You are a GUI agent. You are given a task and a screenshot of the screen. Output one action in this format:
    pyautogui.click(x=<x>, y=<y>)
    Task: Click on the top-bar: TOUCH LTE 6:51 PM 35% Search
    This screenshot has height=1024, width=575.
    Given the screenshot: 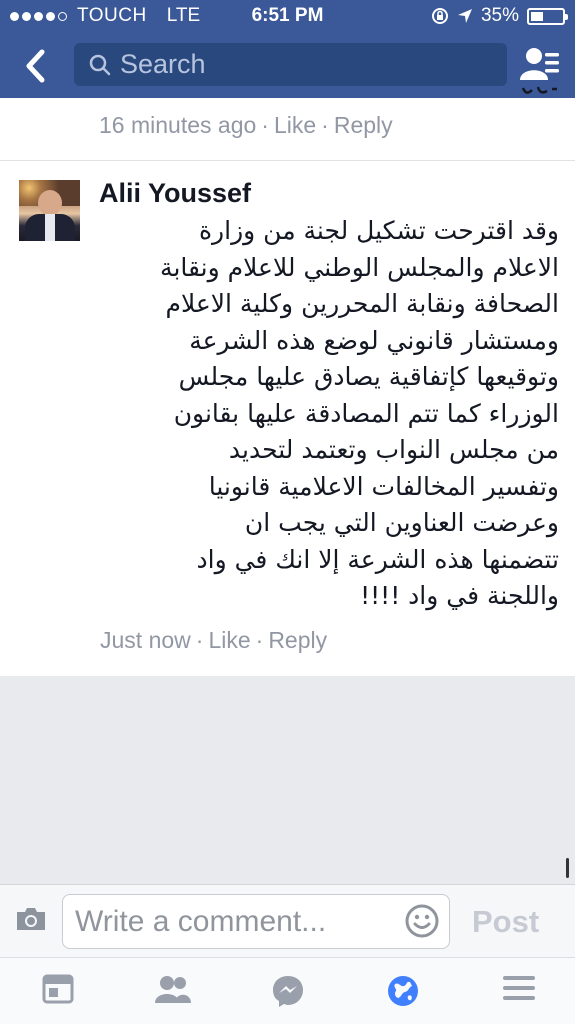 What is the action you would take?
    pyautogui.click(x=287, y=49)
    